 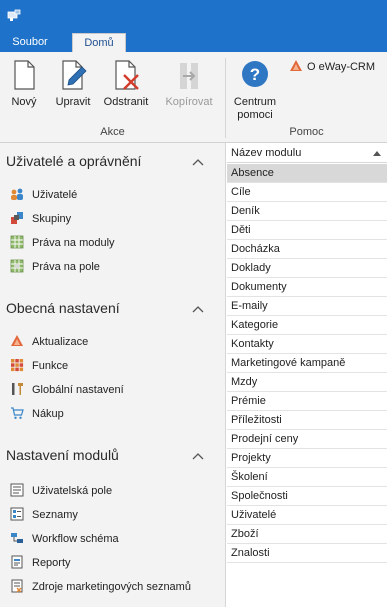 I want to click on nav-item-label: Skupiny, so click(x=52, y=219).